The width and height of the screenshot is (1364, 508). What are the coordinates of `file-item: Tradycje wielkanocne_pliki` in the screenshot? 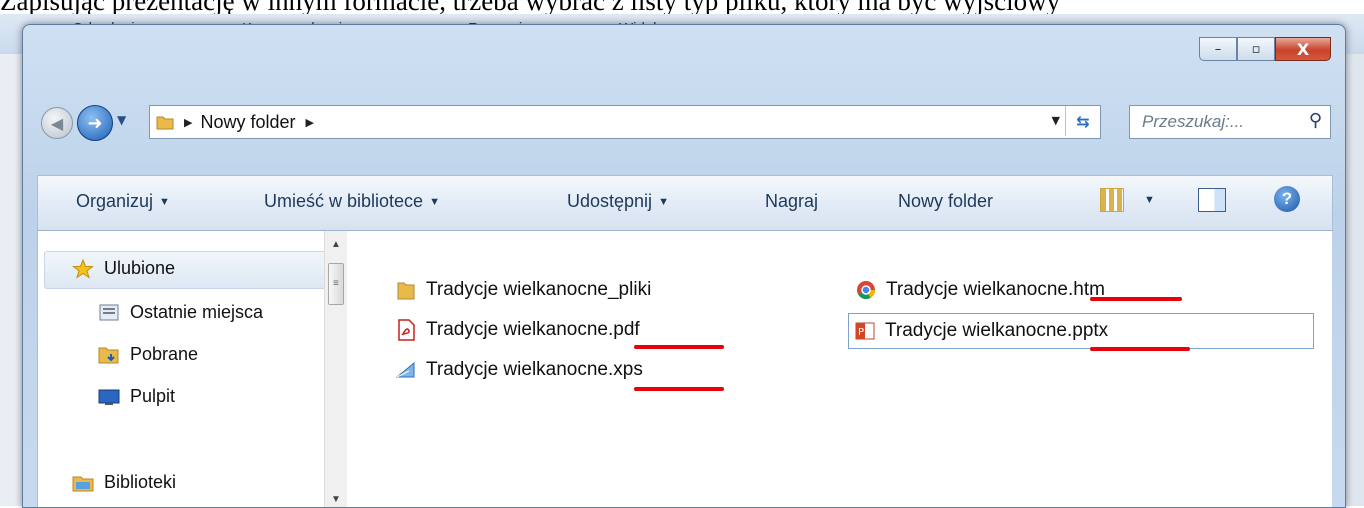 It's located at (523, 290).